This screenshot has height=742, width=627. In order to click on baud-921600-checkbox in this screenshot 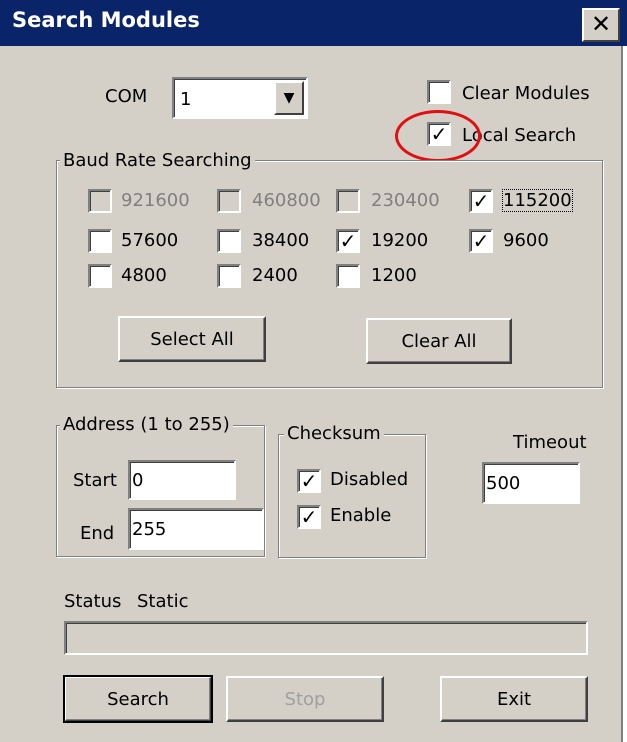, I will do `click(100, 201)`.